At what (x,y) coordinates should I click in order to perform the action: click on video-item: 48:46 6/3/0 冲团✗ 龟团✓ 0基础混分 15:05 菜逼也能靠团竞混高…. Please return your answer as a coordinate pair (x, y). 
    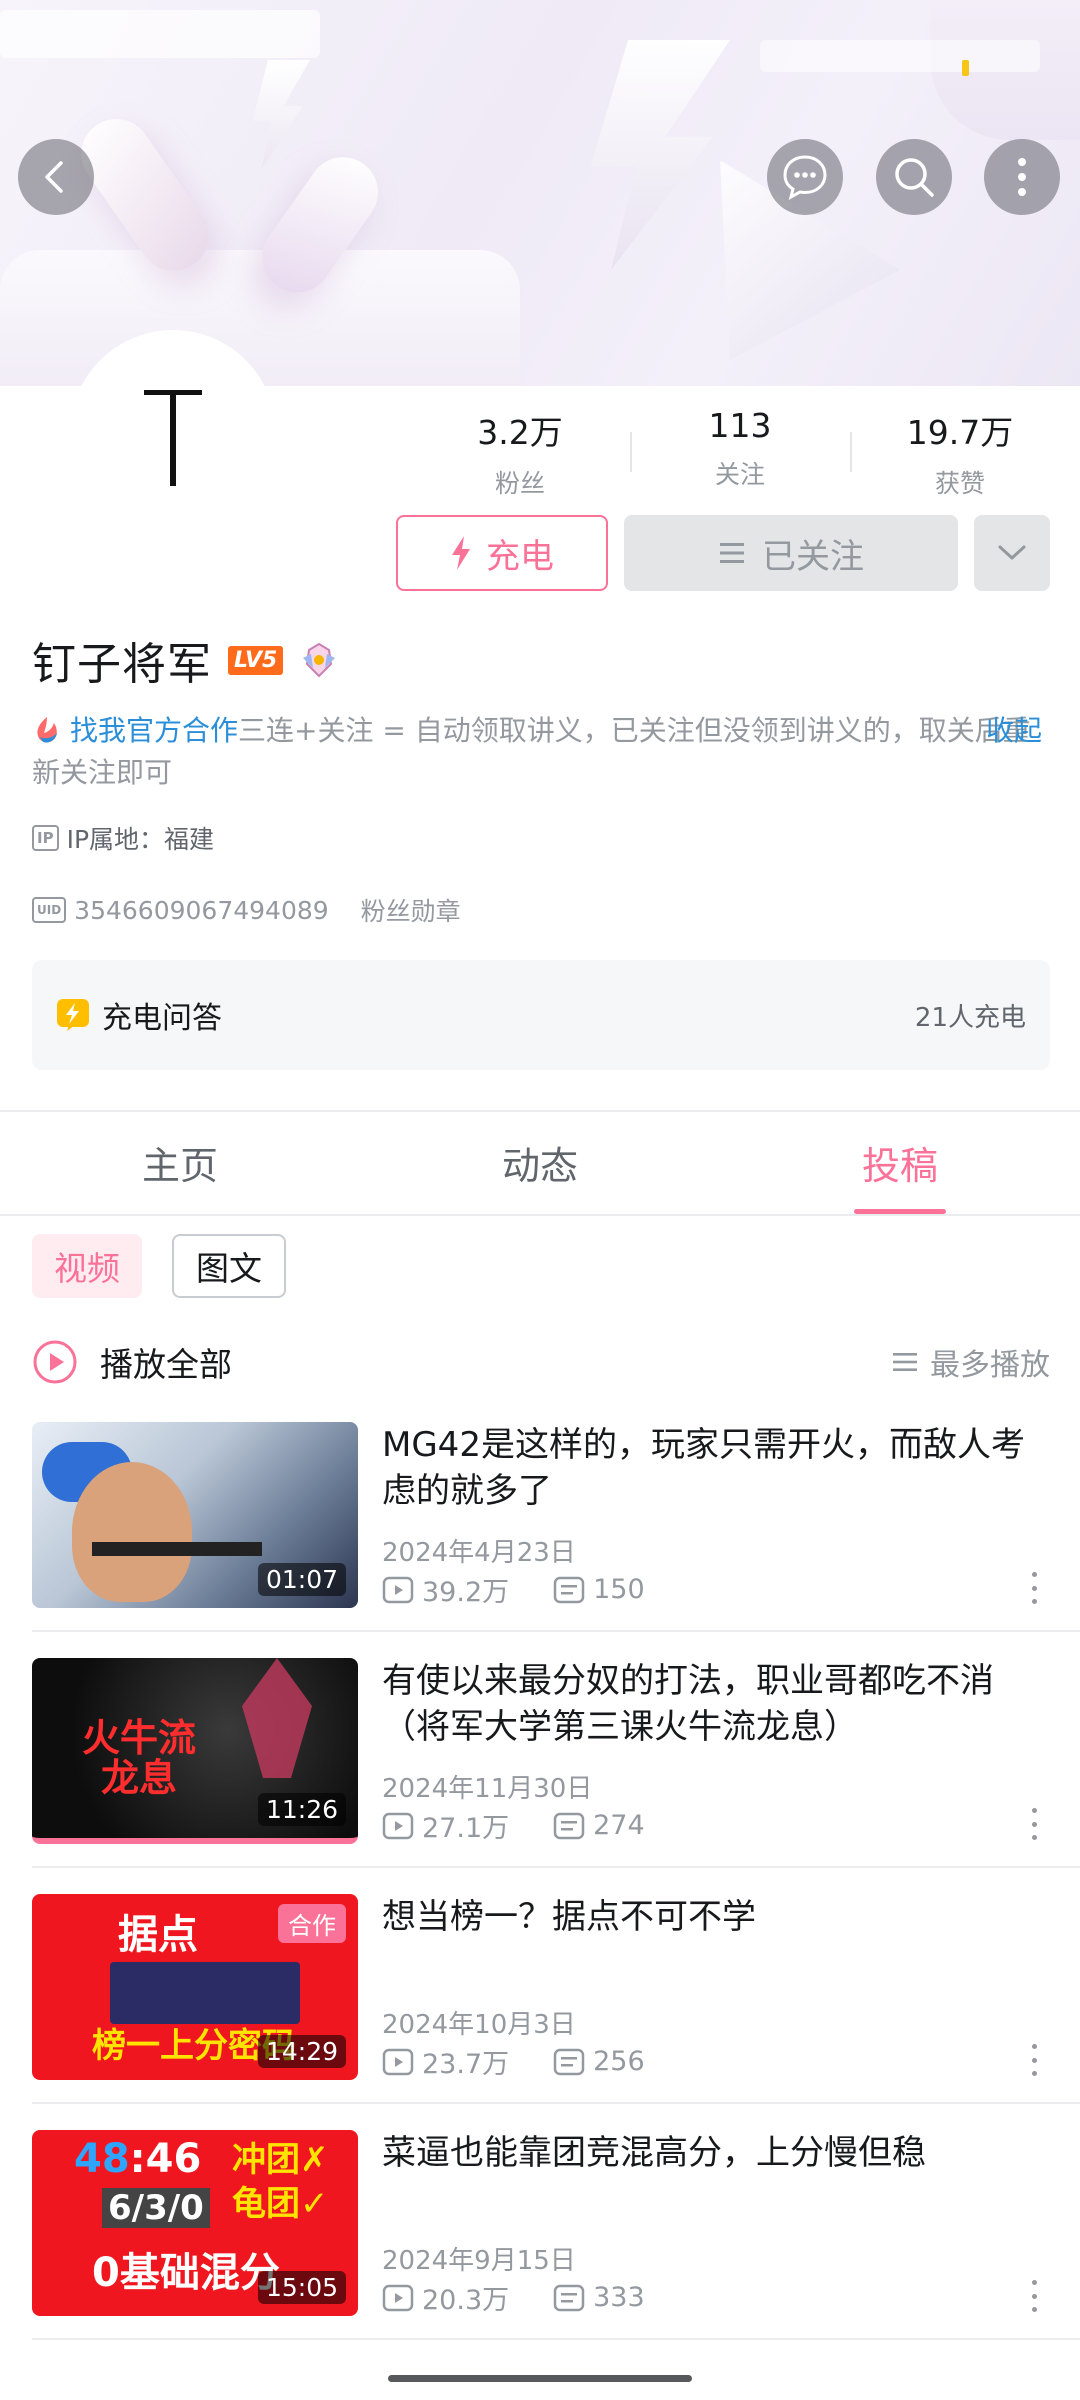
    Looking at the image, I should click on (541, 2223).